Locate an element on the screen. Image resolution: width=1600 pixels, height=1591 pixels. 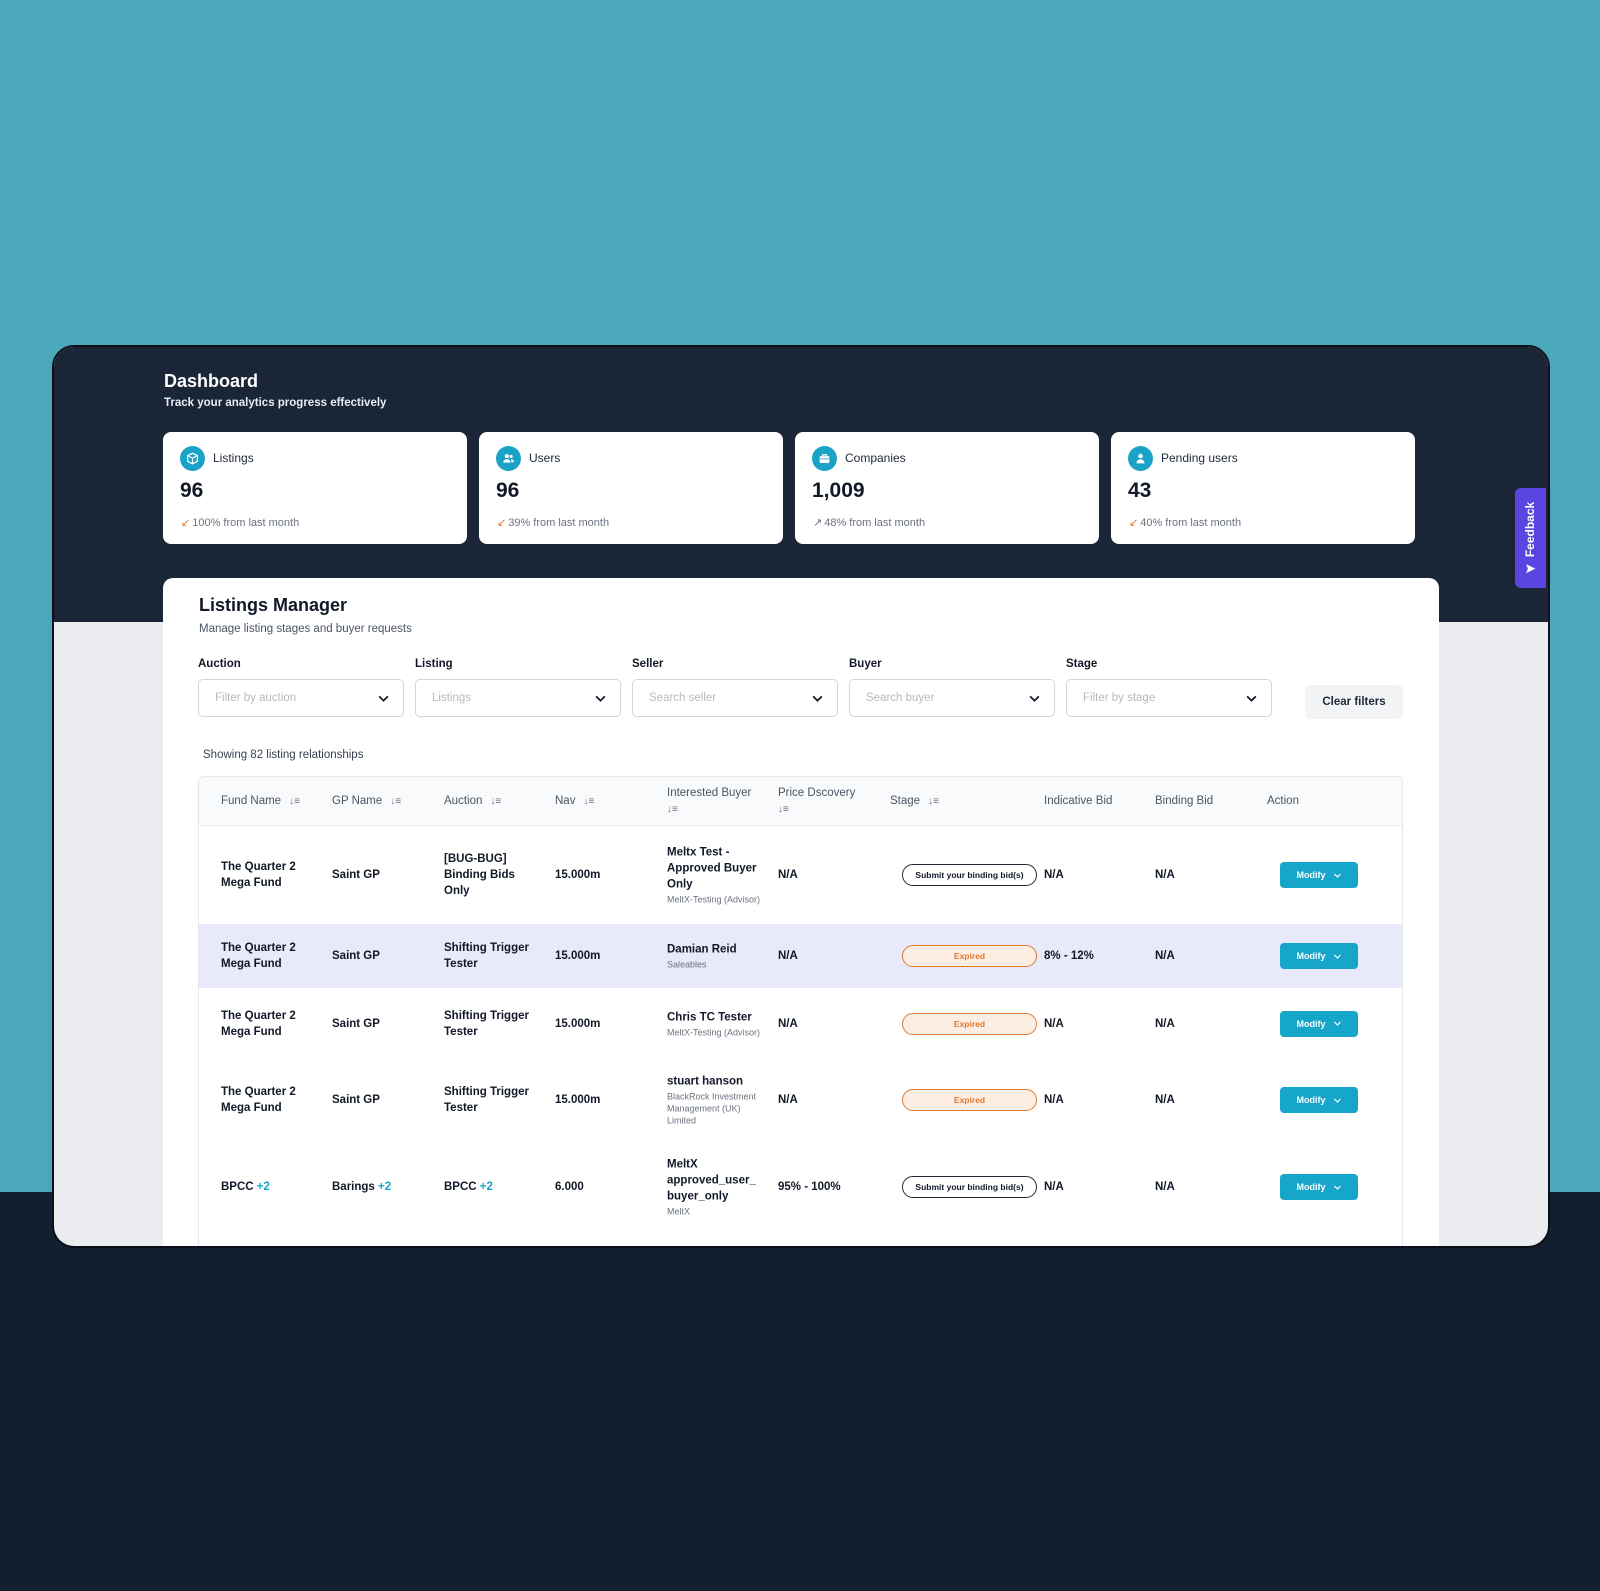
select-placeholder: Listings is located at coordinates (451, 698).